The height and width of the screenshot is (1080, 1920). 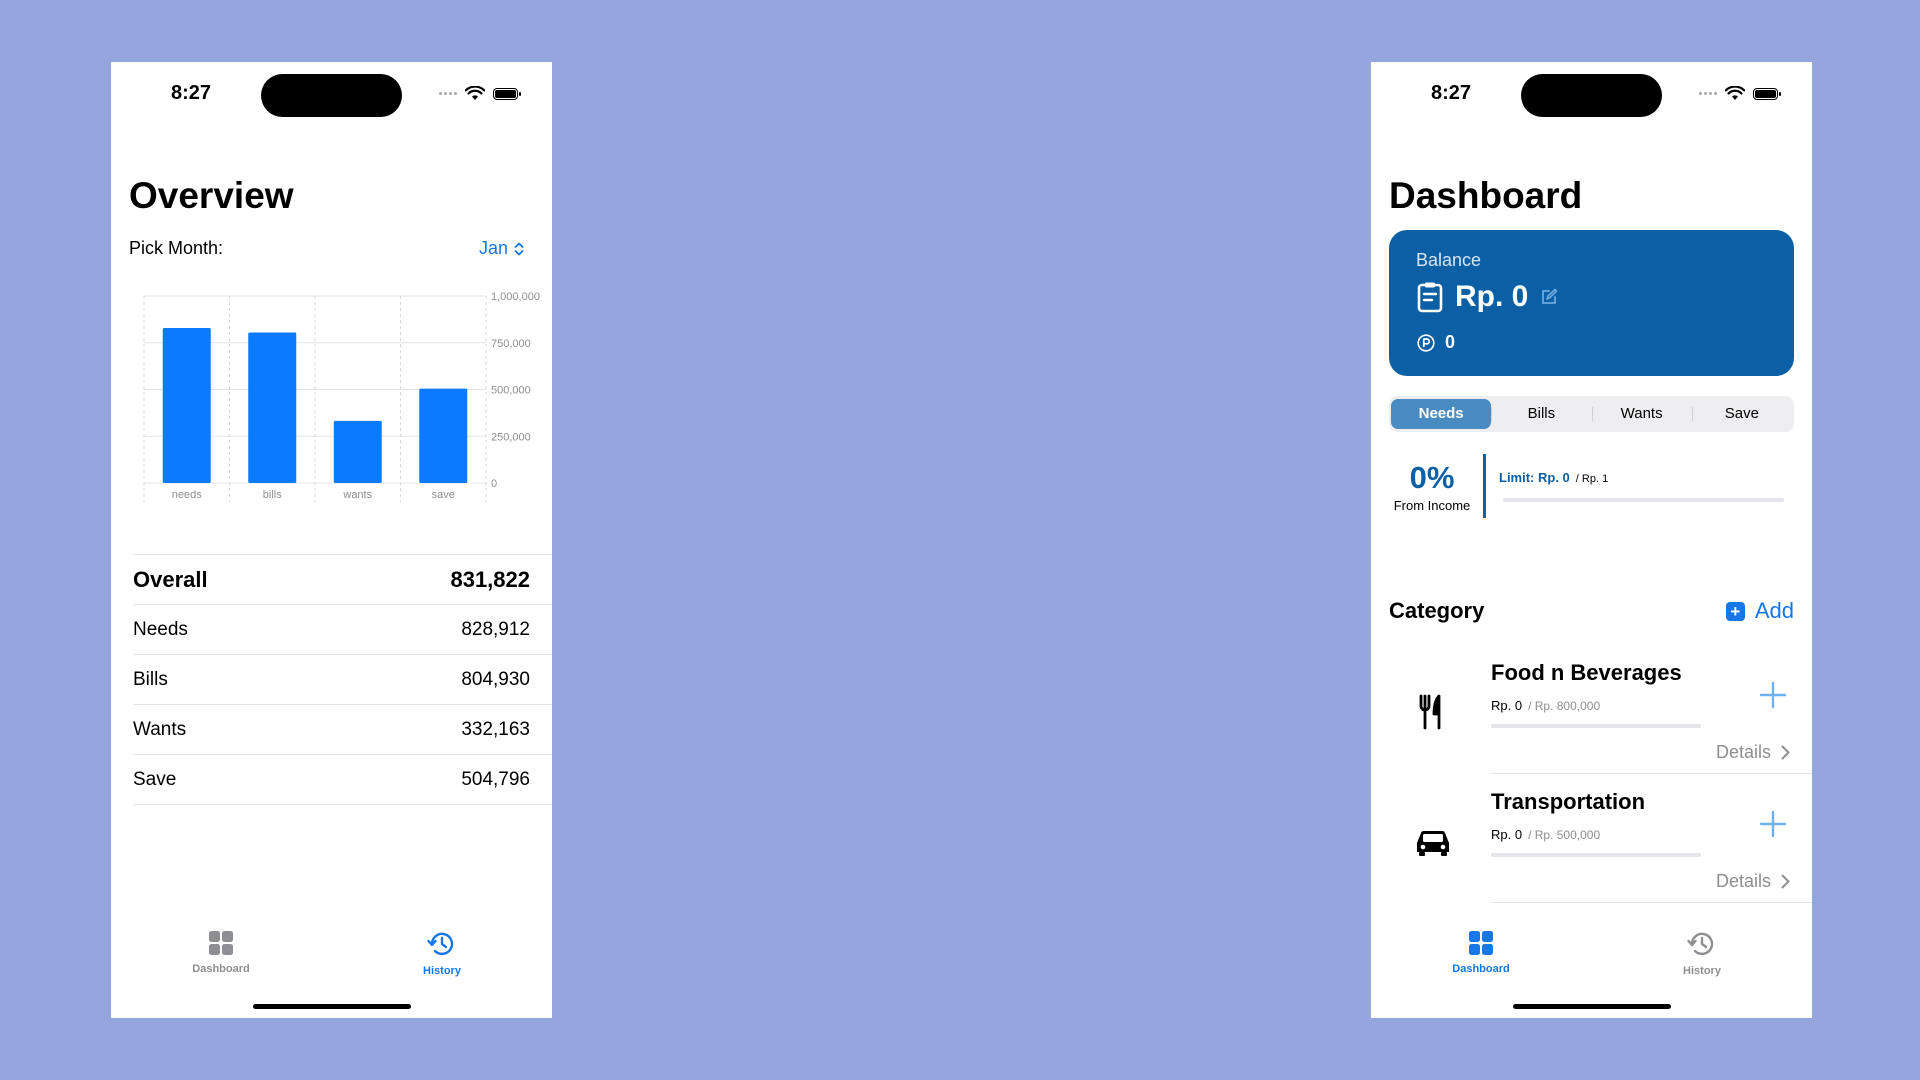 What do you see at coordinates (342, 730) in the screenshot?
I see `summary-row-wants: Wants 332,163` at bounding box center [342, 730].